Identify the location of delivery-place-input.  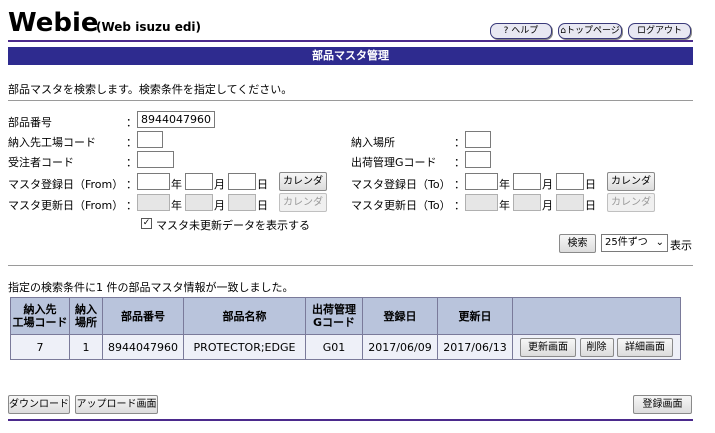
(478, 139).